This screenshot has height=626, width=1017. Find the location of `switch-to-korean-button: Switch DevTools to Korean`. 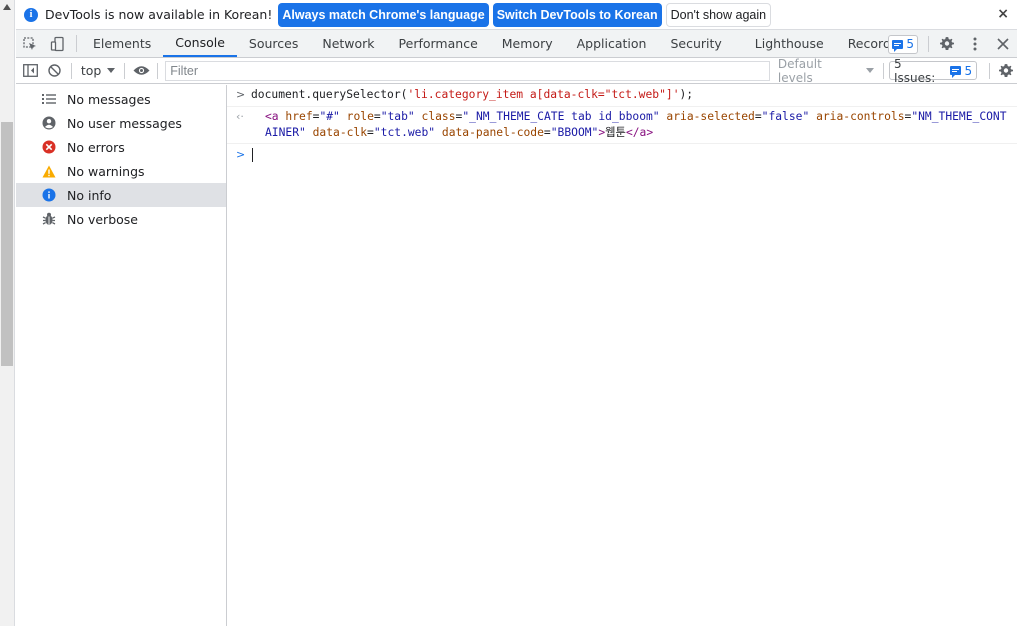

switch-to-korean-button: Switch DevTools to Korean is located at coordinates (577, 14).